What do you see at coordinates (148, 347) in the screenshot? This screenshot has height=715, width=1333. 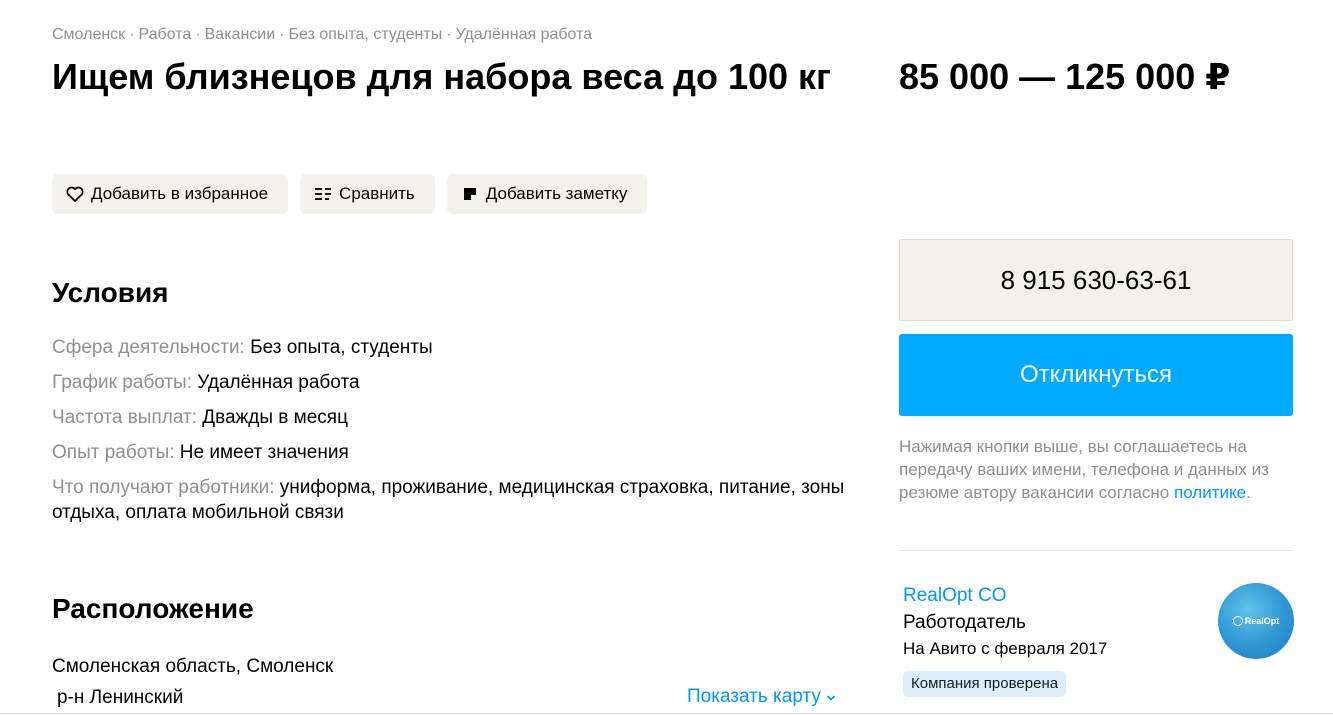 I see `condition-label: Сфера деятельности:` at bounding box center [148, 347].